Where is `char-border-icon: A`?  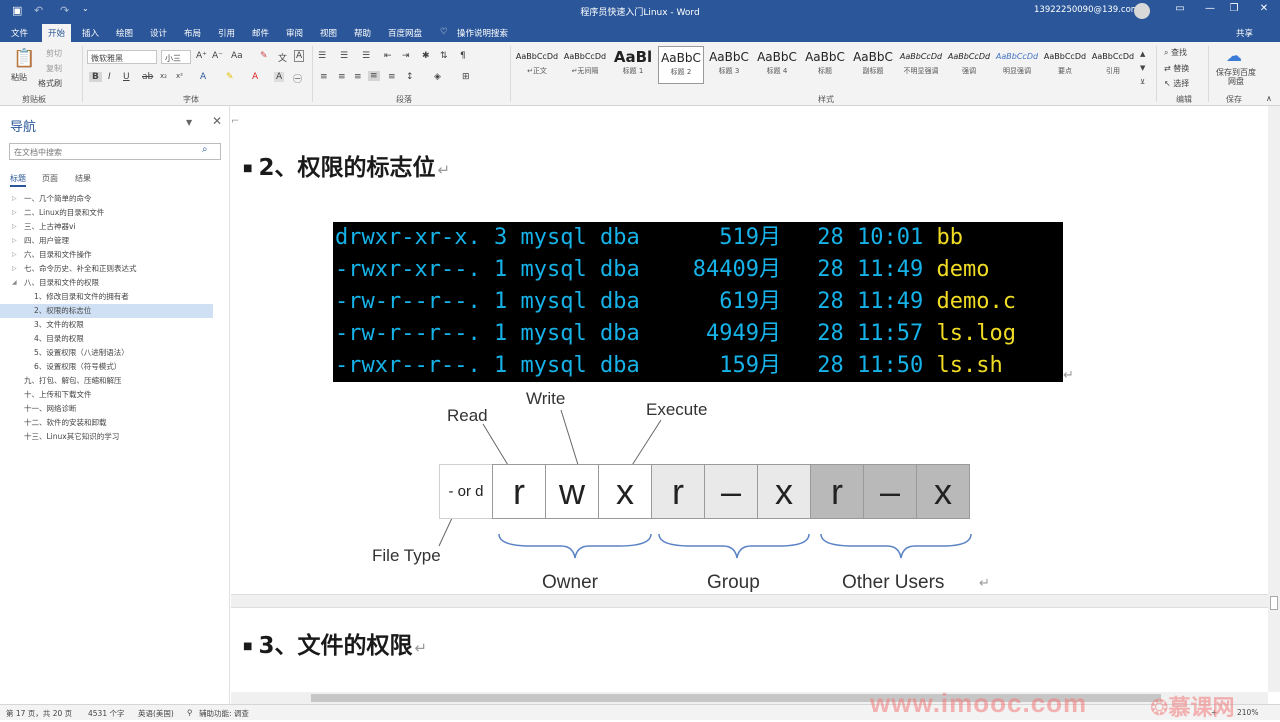
char-border-icon: A is located at coordinates (299, 56).